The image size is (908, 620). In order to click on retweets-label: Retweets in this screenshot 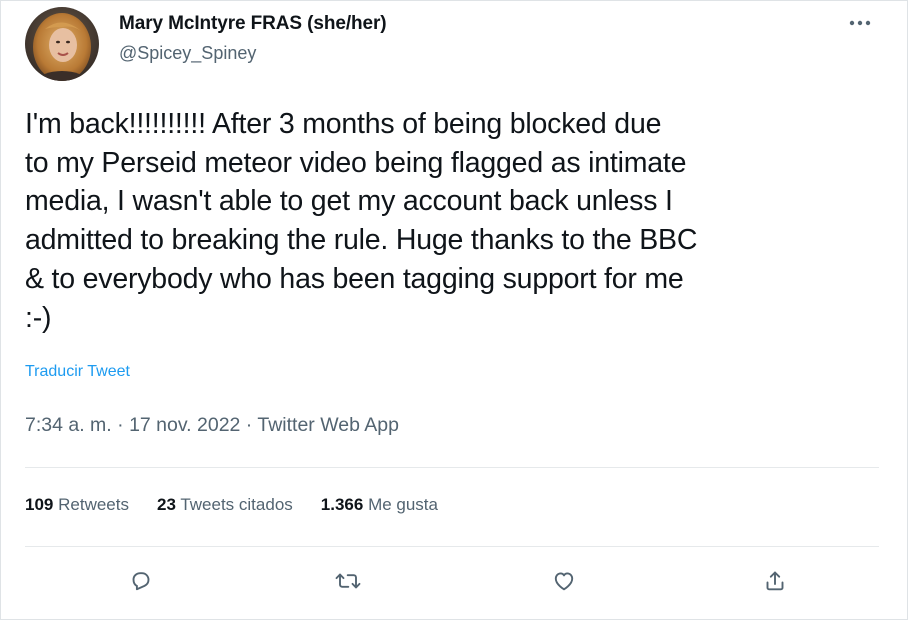, I will do `click(93, 504)`.